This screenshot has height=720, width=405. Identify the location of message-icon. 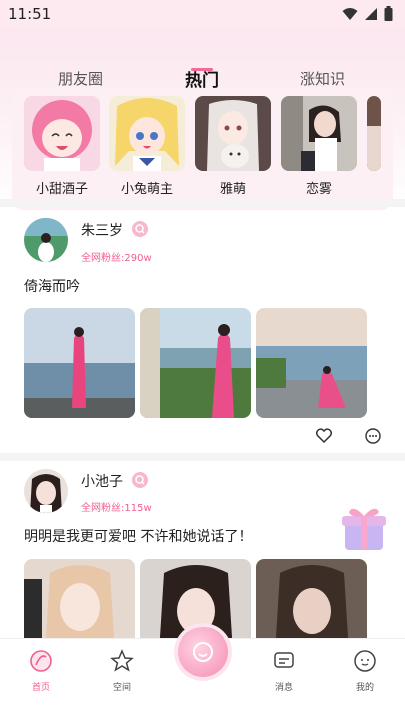
(284, 660).